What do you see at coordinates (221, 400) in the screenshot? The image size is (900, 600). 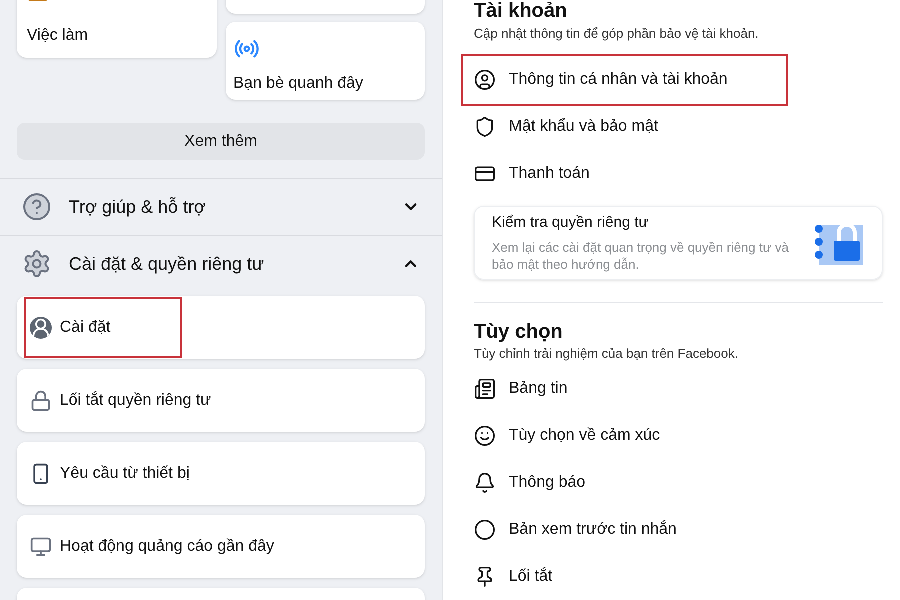 I see `menu-item: Lối tắt quyền riêng tư` at bounding box center [221, 400].